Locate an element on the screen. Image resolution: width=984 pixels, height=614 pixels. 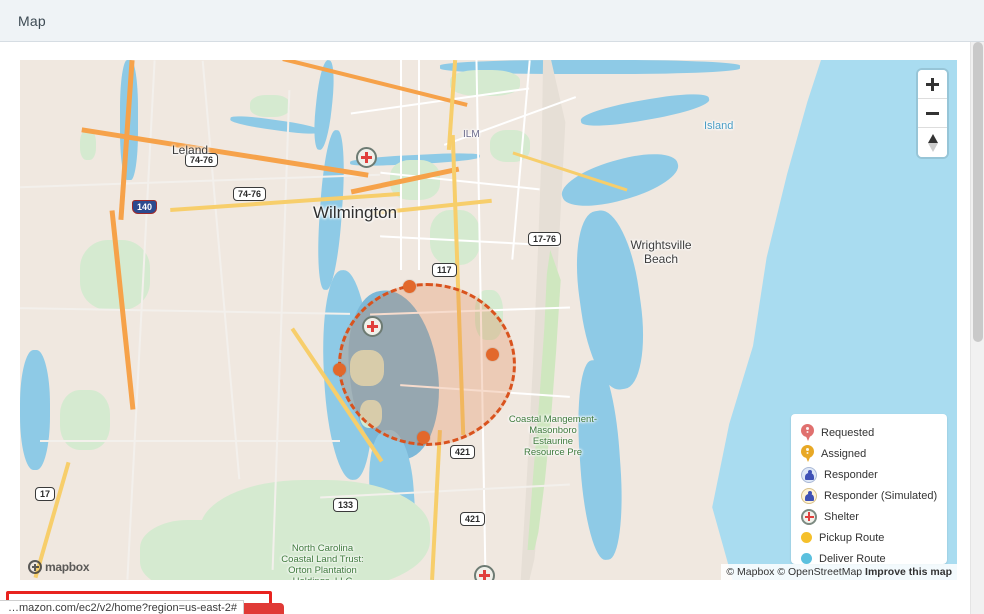
status-url-bar: …mazon.com/ec2/v2/home?region=us-east-2# is located at coordinates (122, 607).